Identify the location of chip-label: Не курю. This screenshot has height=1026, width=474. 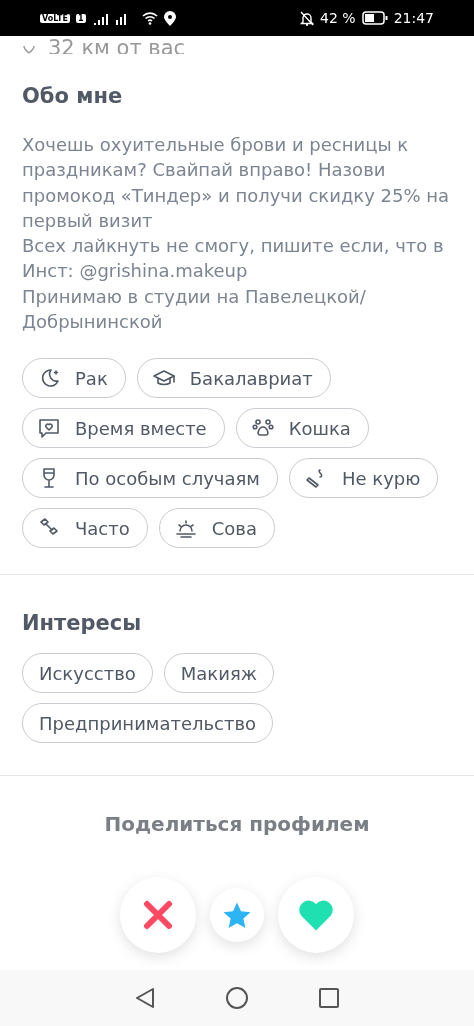
(381, 478).